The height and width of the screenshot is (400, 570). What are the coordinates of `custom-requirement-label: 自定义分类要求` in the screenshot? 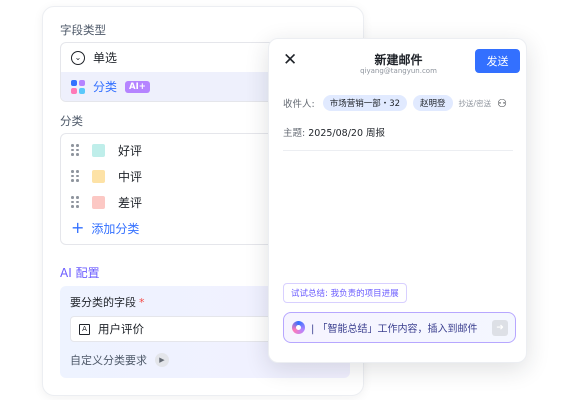 It's located at (108, 360).